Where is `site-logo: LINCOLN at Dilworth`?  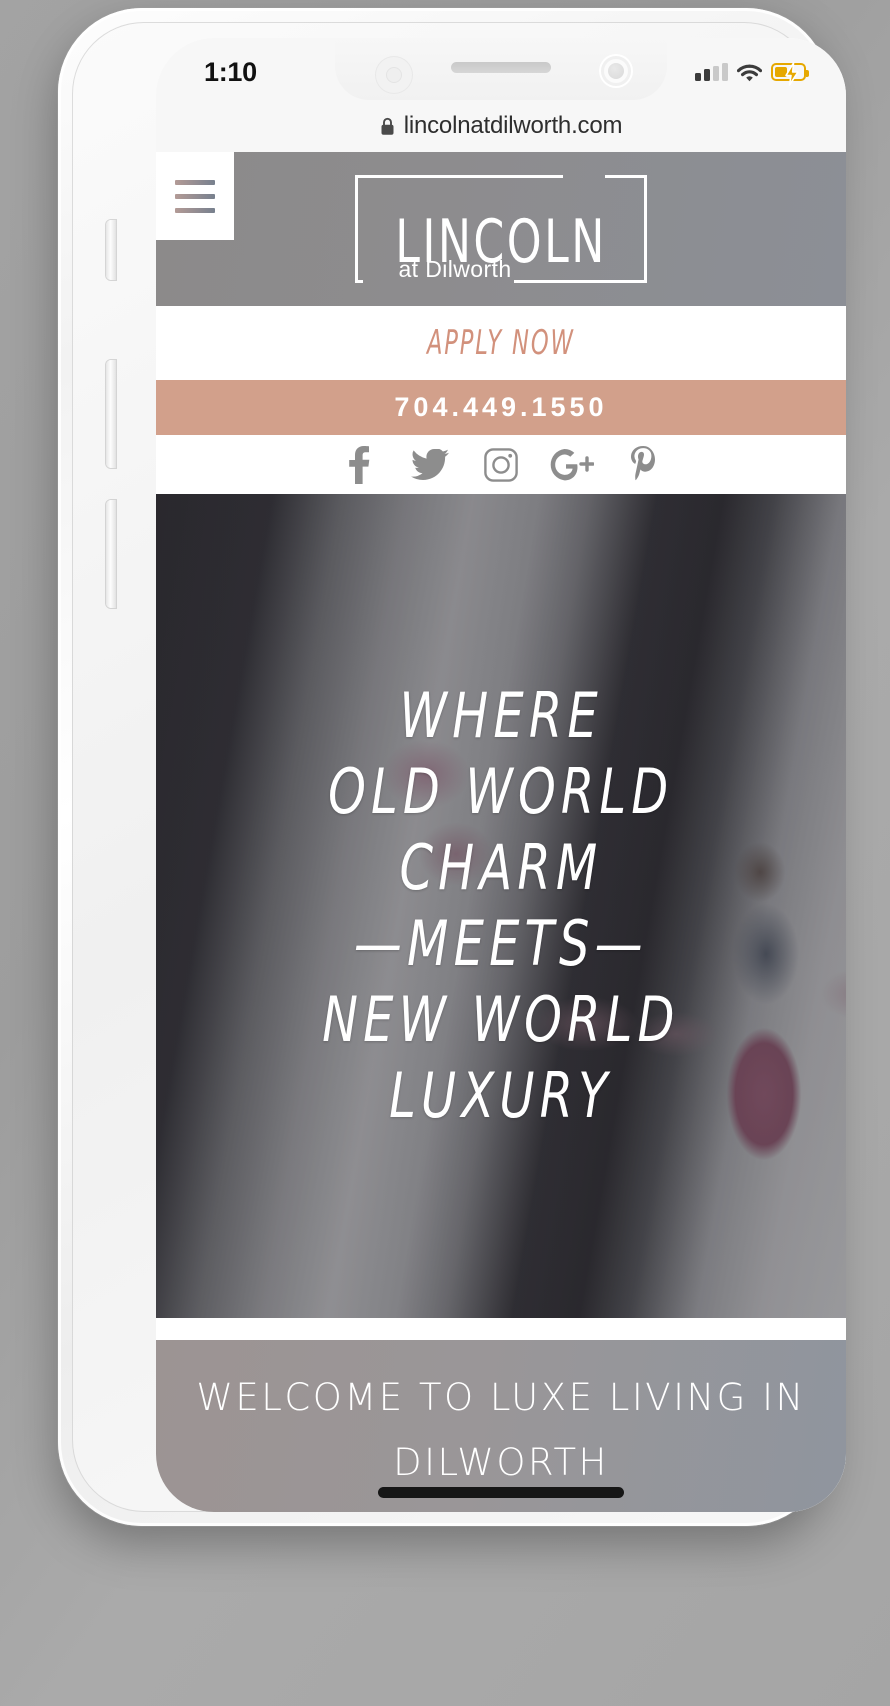 site-logo: LINCOLN at Dilworth is located at coordinates (501, 229).